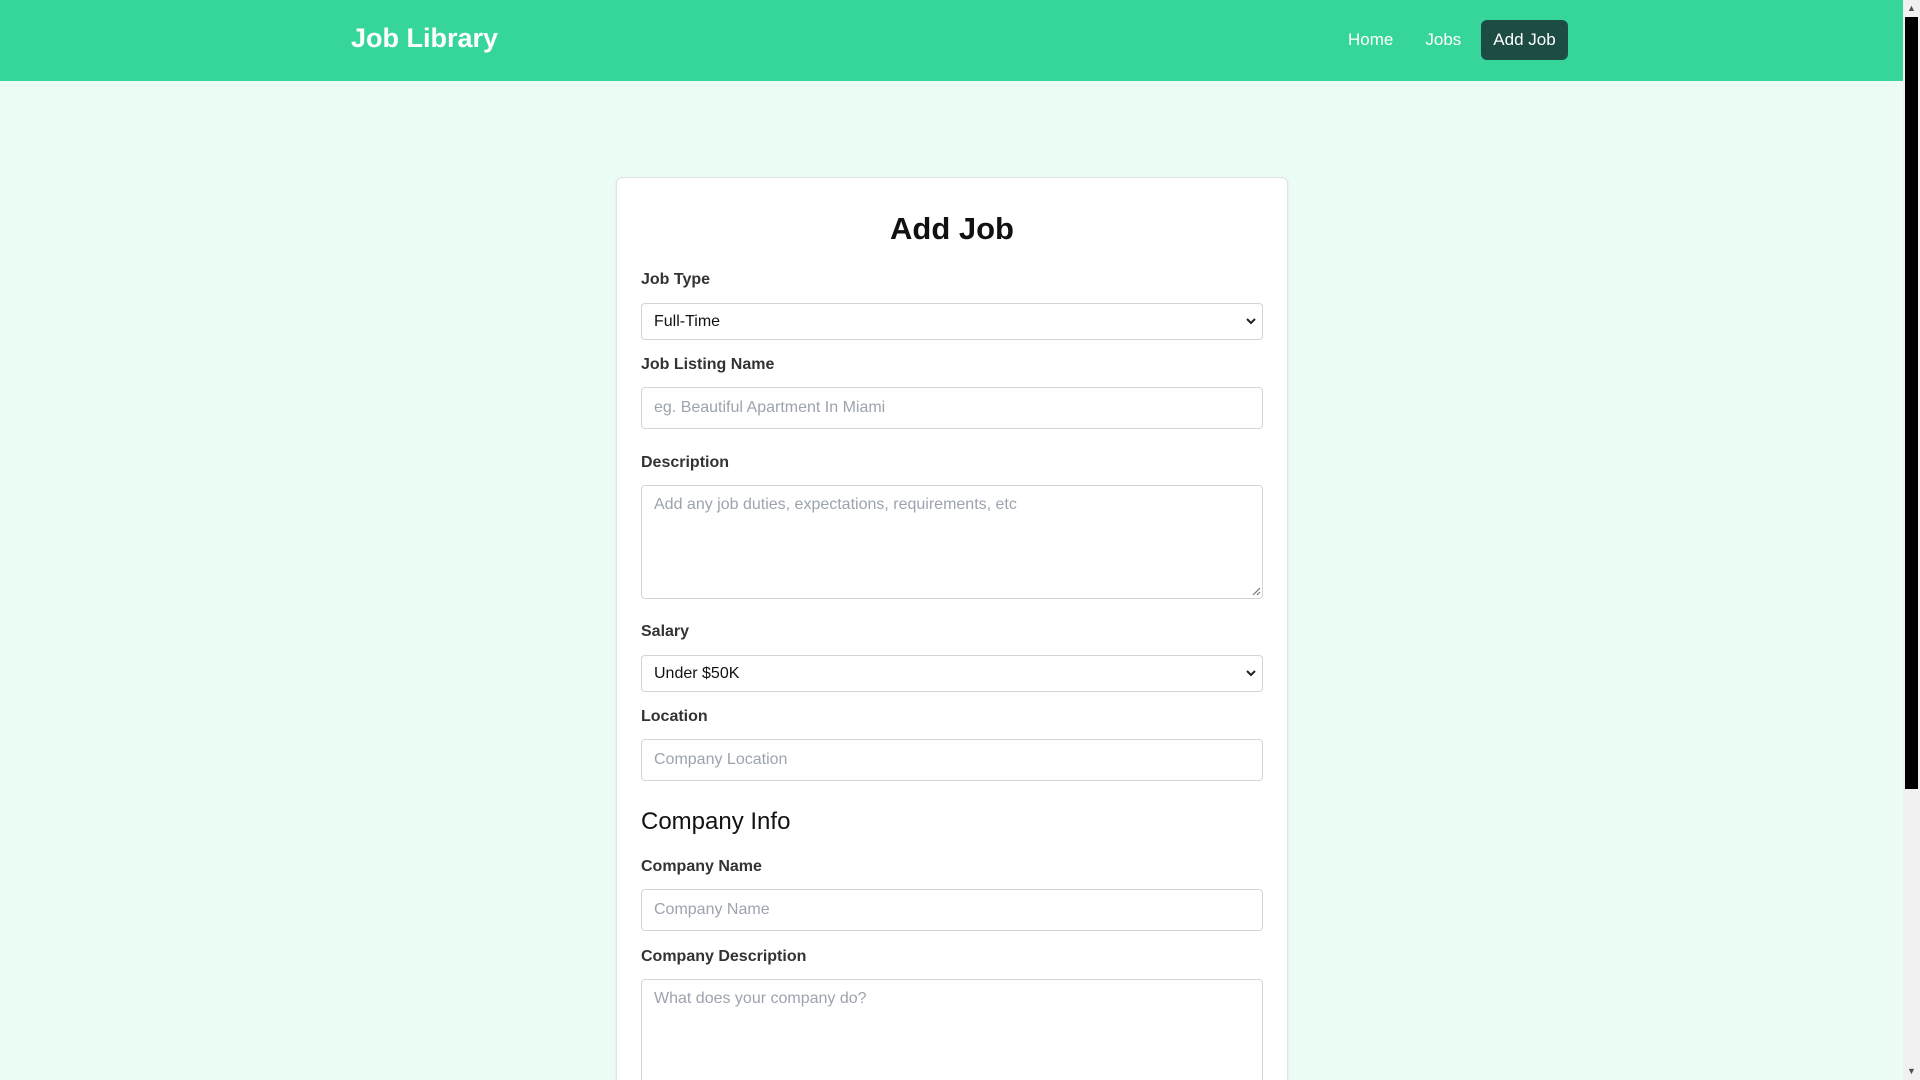 The image size is (1920, 1080). I want to click on description-textarea, so click(952, 542).